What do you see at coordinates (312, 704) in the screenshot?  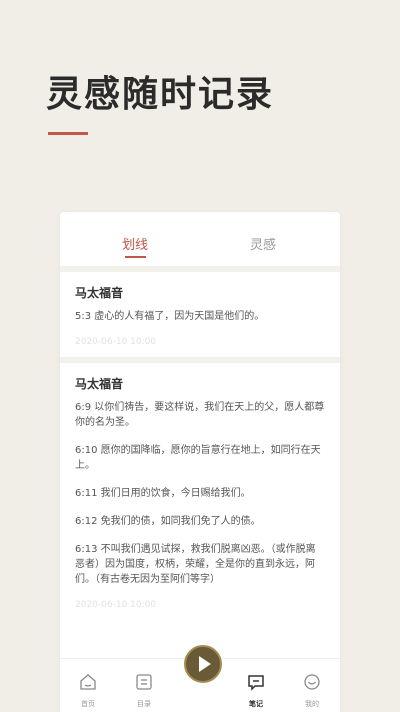 I see `nav-profile-label: 我的` at bounding box center [312, 704].